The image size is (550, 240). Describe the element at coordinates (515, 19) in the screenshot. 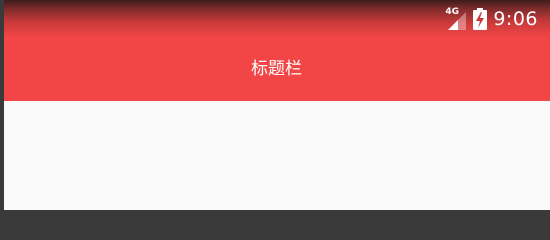

I see `status-clock: 9:06` at that location.